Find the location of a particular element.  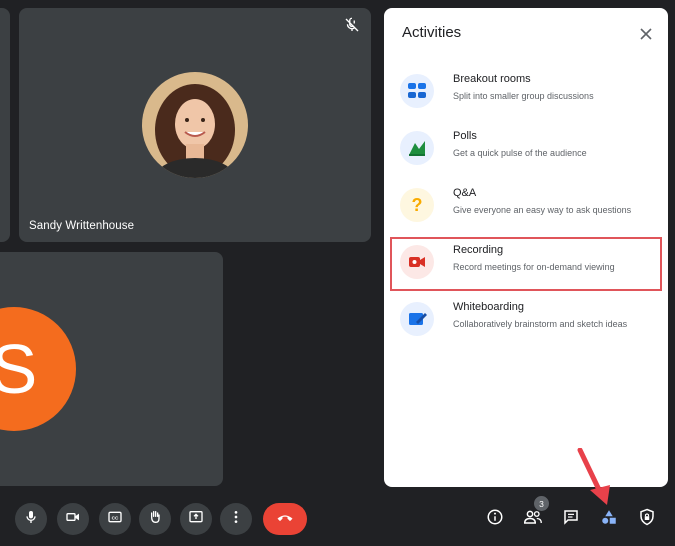

more-options-icon is located at coordinates (236, 519).